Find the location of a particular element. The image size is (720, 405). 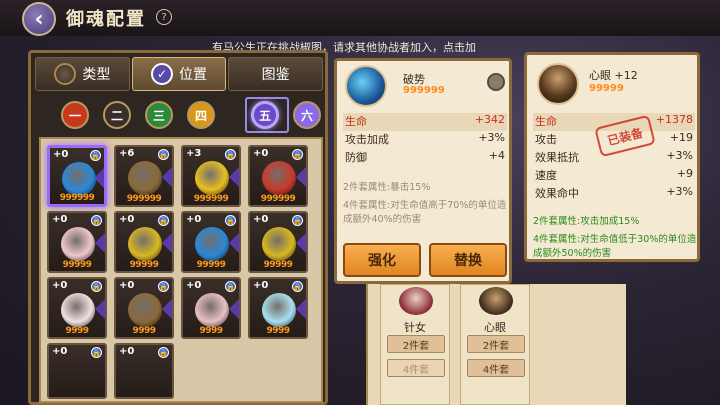

slot-3: 三 is located at coordinates (159, 115).